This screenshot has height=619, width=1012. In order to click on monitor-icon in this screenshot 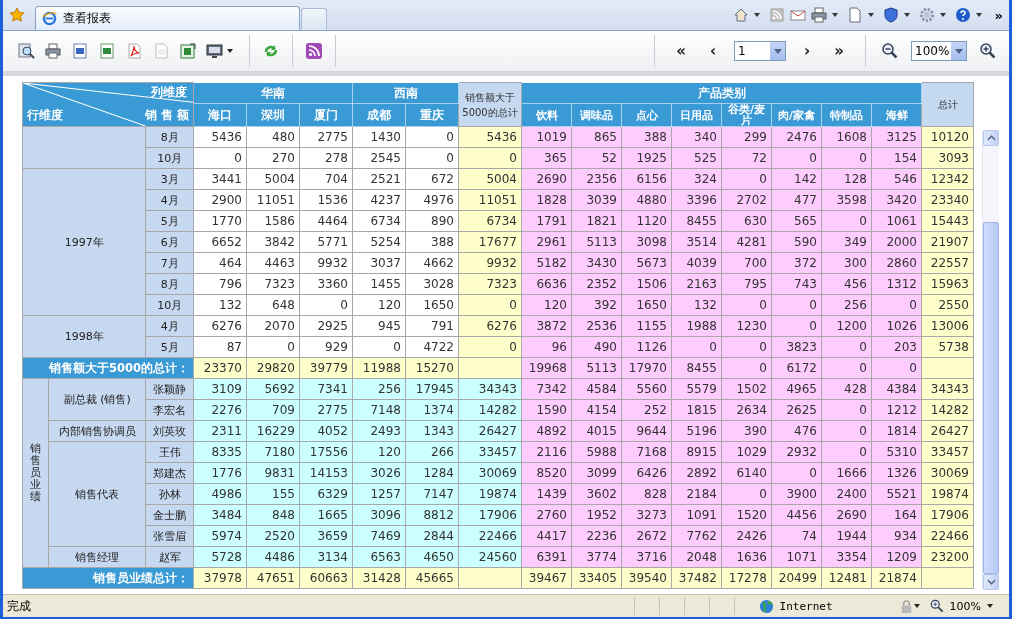, I will do `click(215, 51)`.